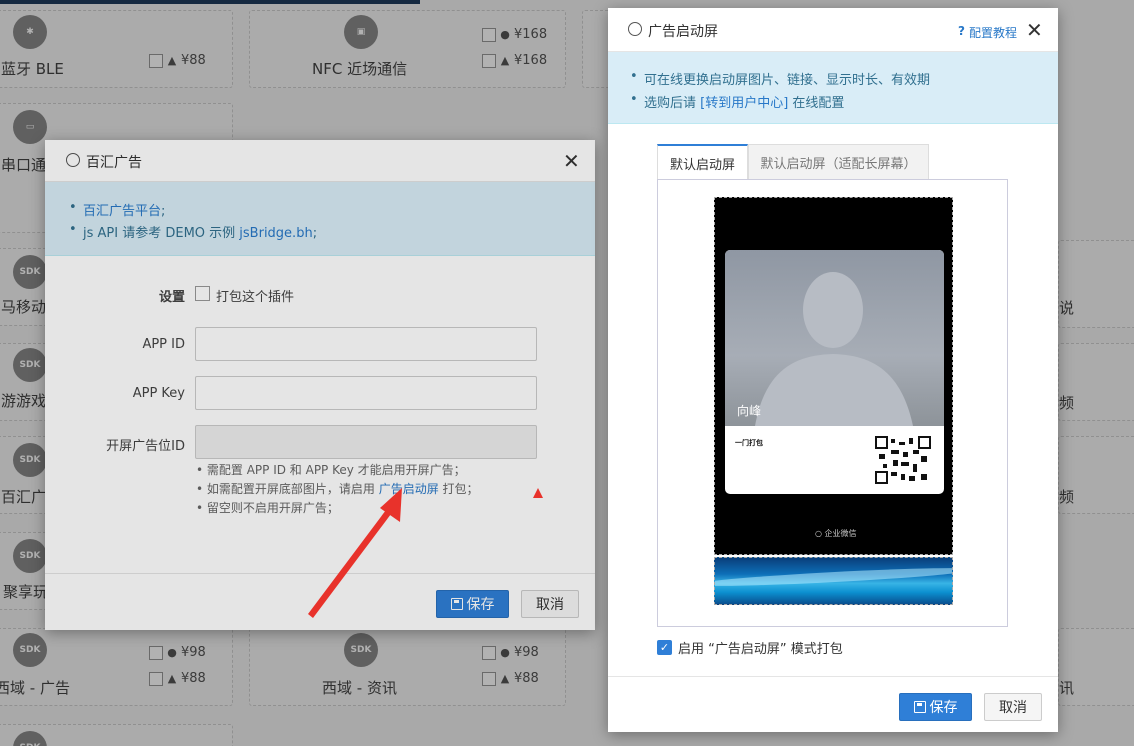 Image resolution: width=1134 pixels, height=746 pixels. I want to click on small-triangle-marker, so click(538, 493).